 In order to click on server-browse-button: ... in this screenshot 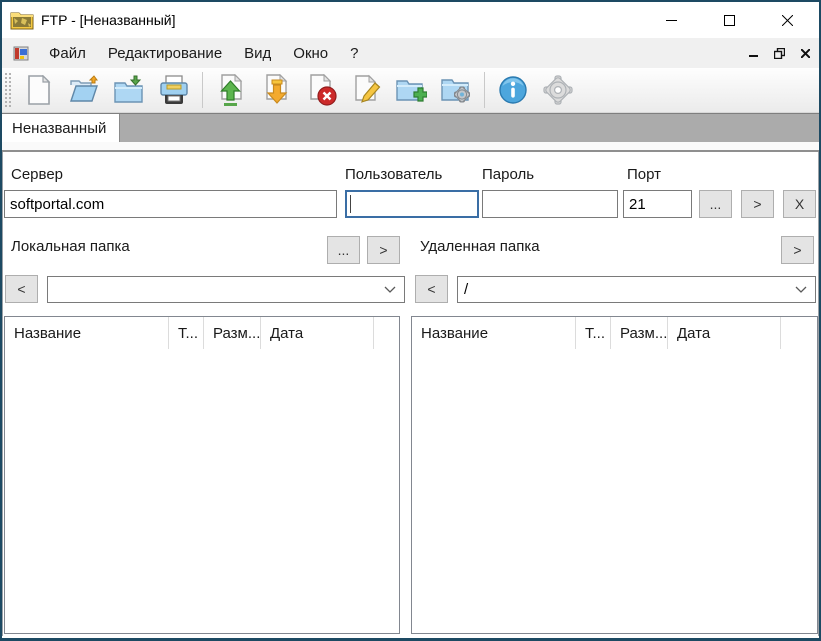, I will do `click(715, 204)`.